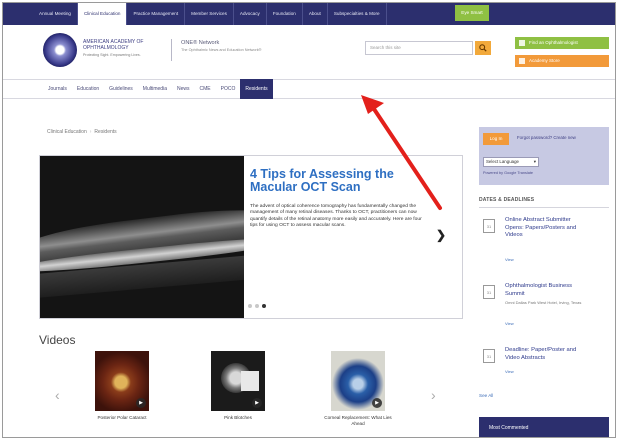 The image size is (620, 440). Describe the element at coordinates (546, 137) in the screenshot. I see `forgot-password-link: Forgot password? Create new` at that location.